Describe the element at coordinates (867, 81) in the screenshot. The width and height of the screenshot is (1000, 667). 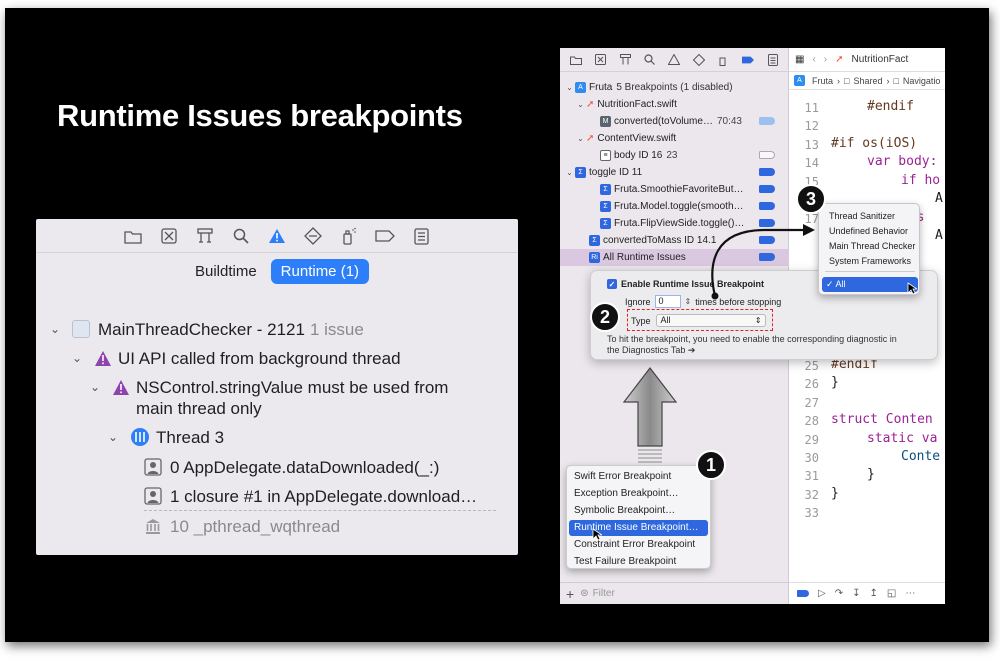
I see `jump-bar-item: Shared` at that location.